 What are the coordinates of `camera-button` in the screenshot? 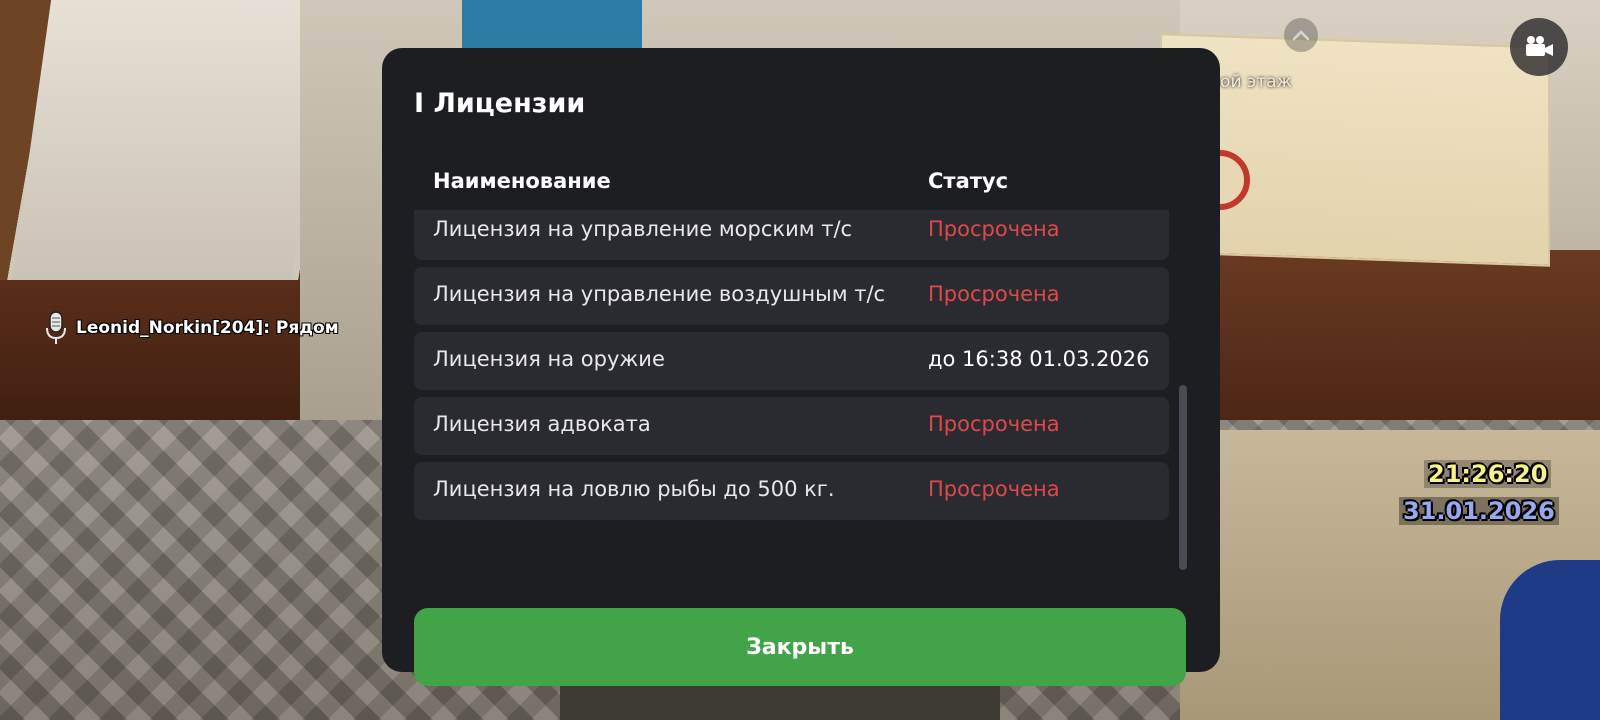 It's located at (1539, 47).